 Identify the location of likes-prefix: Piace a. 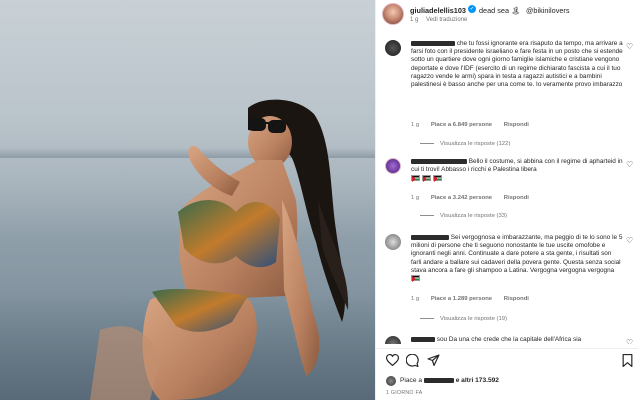
(411, 380).